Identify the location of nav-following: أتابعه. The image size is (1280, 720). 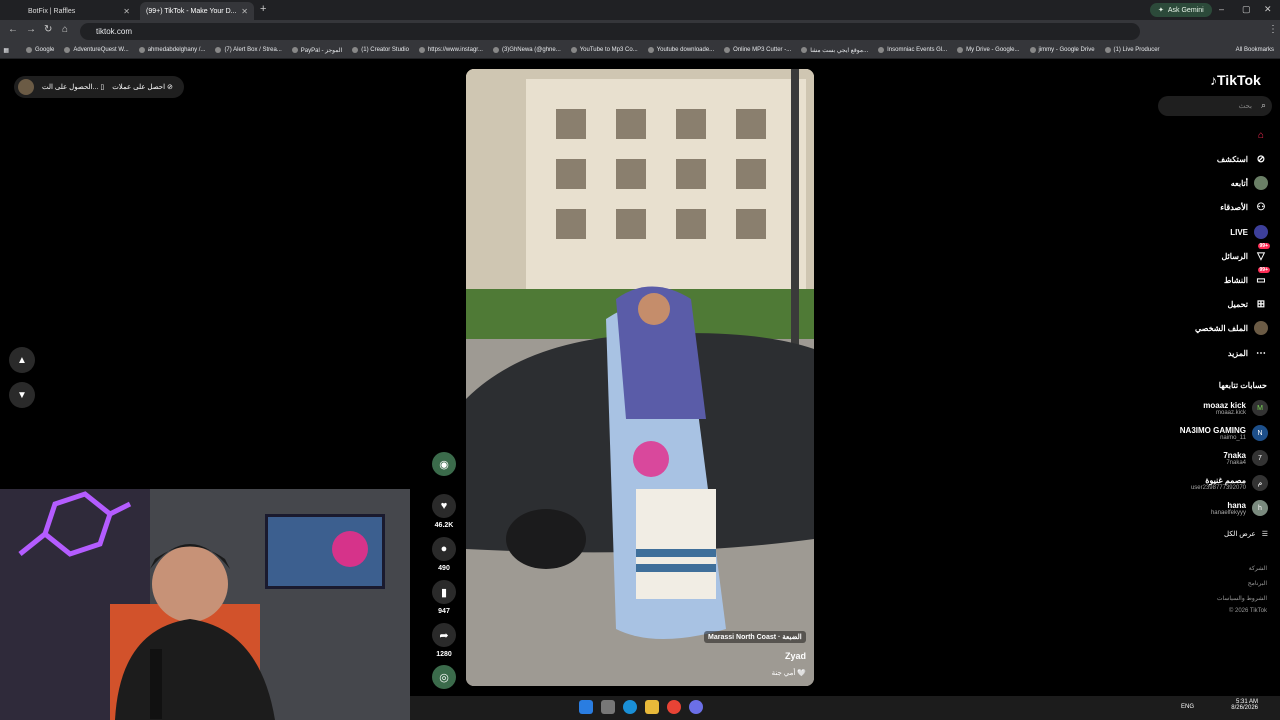
(1249, 183).